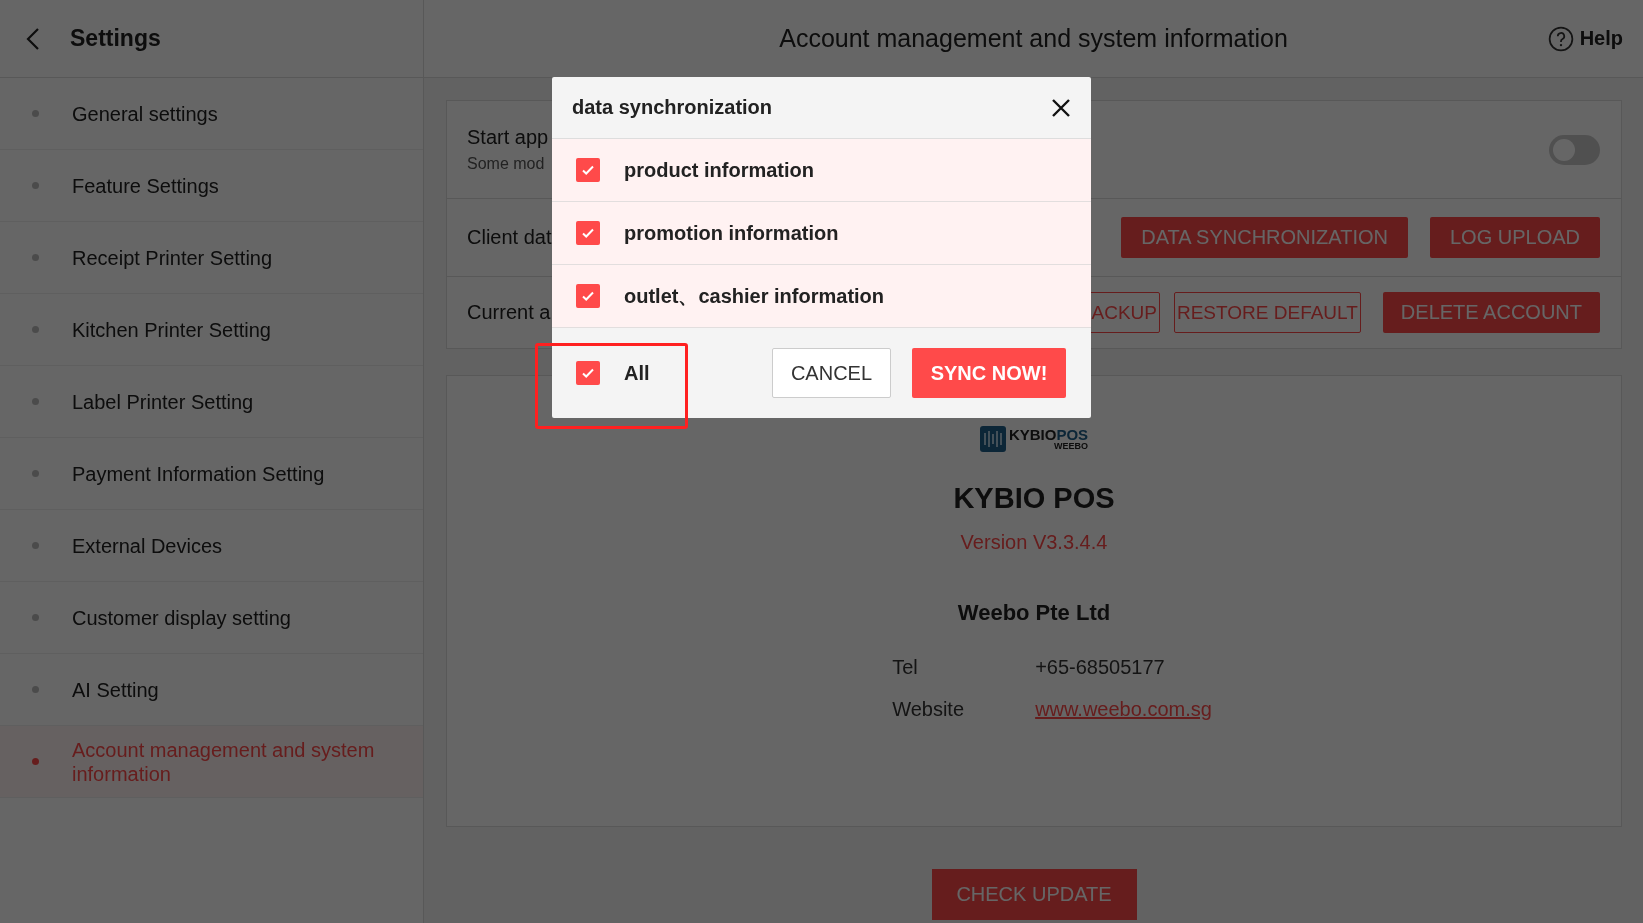 This screenshot has width=1643, height=923. I want to click on cancel-button: CANCEL, so click(831, 373).